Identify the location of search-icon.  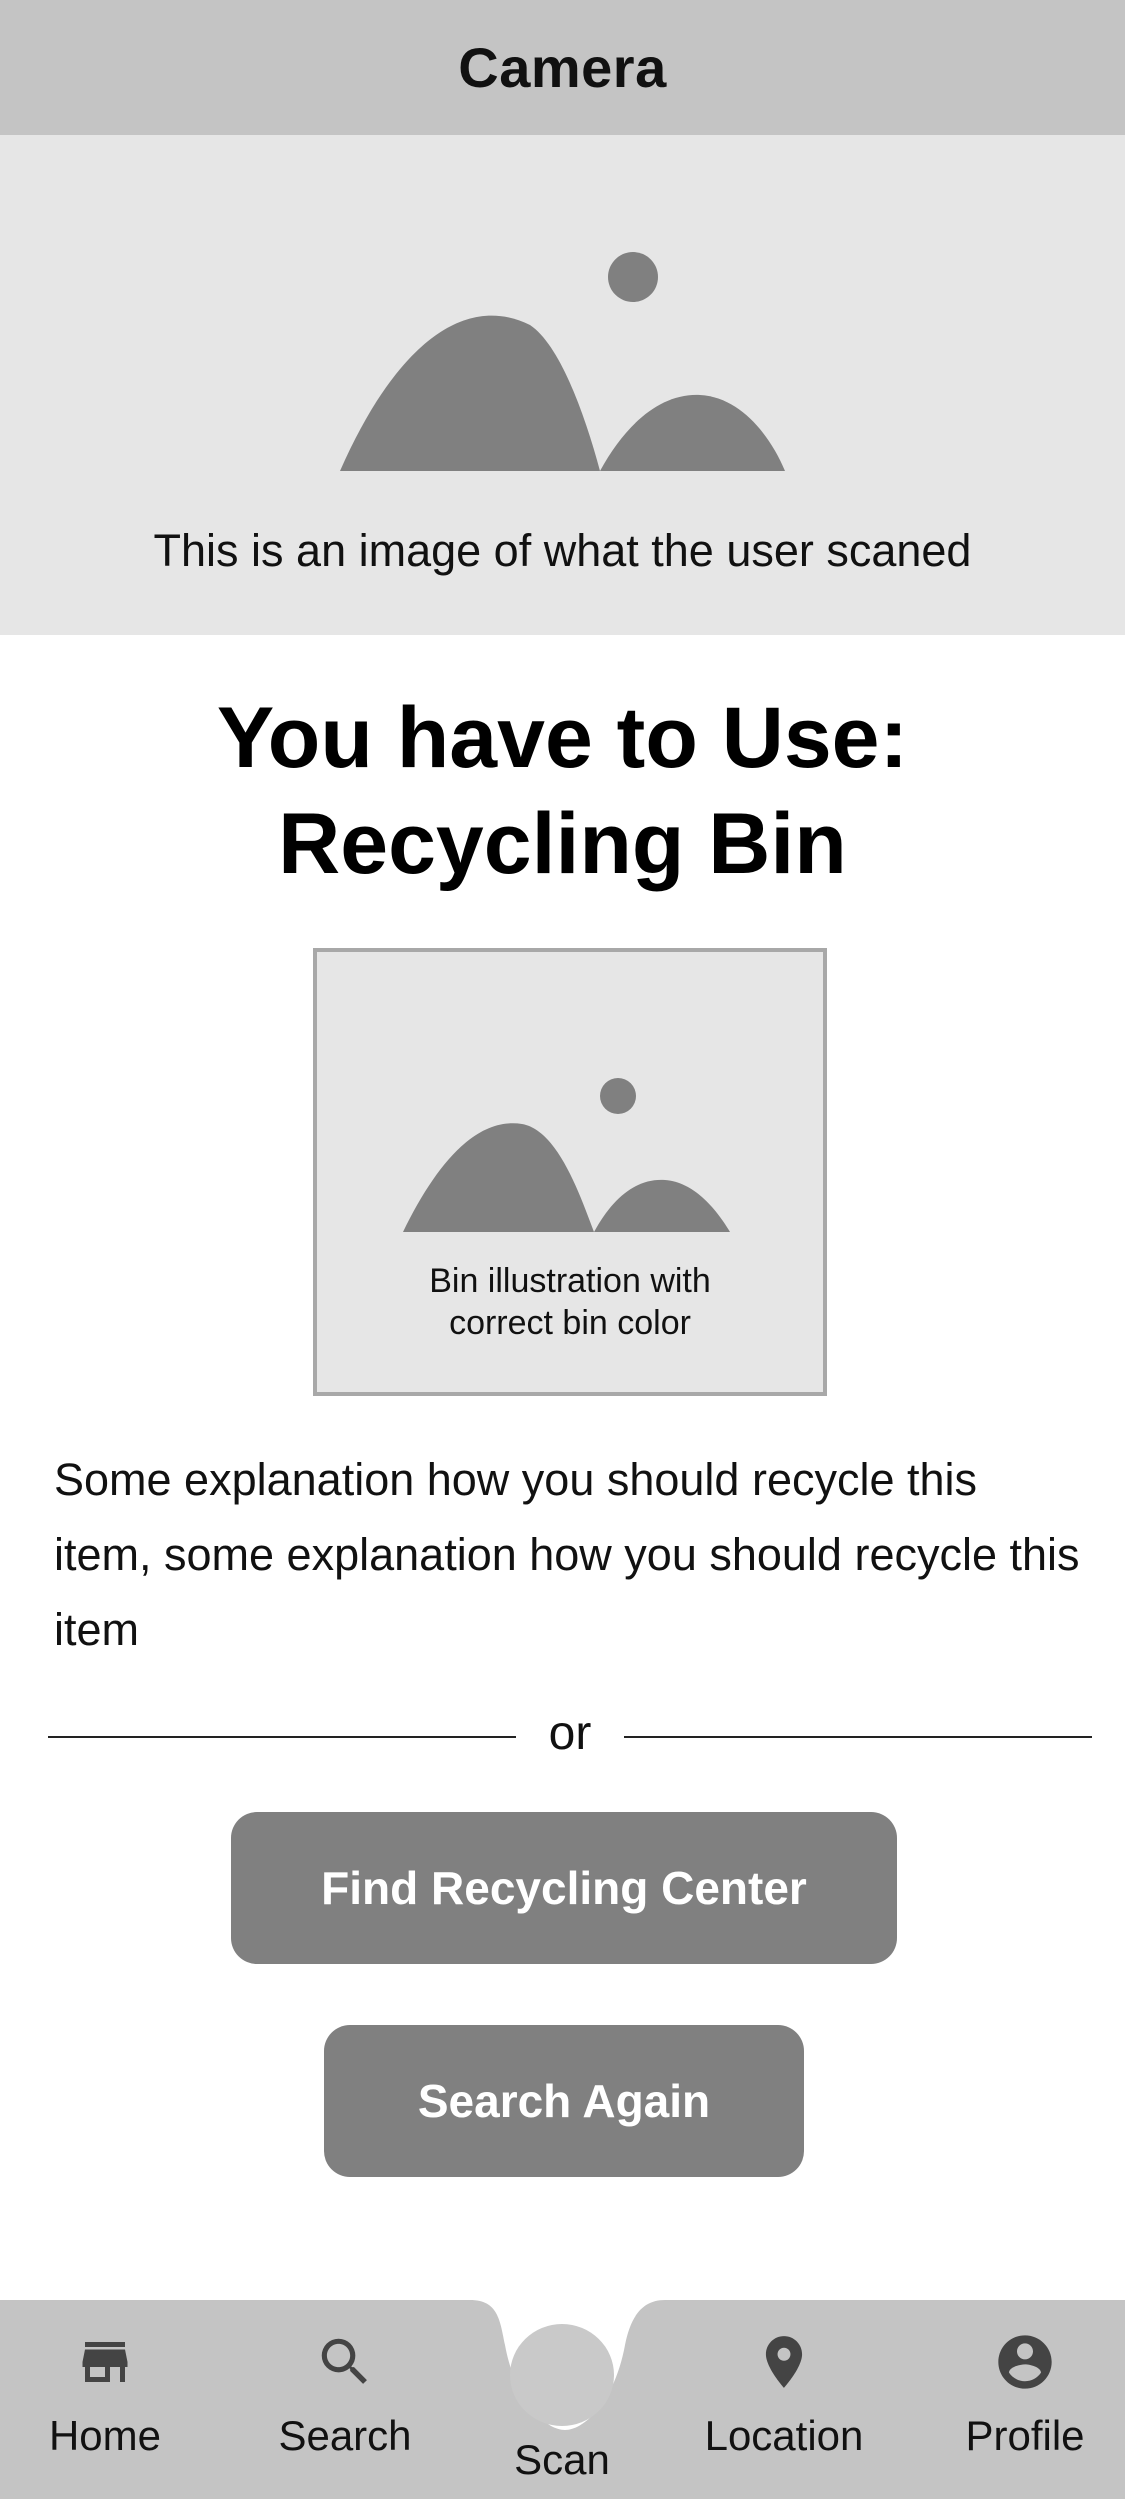
(345, 2362).